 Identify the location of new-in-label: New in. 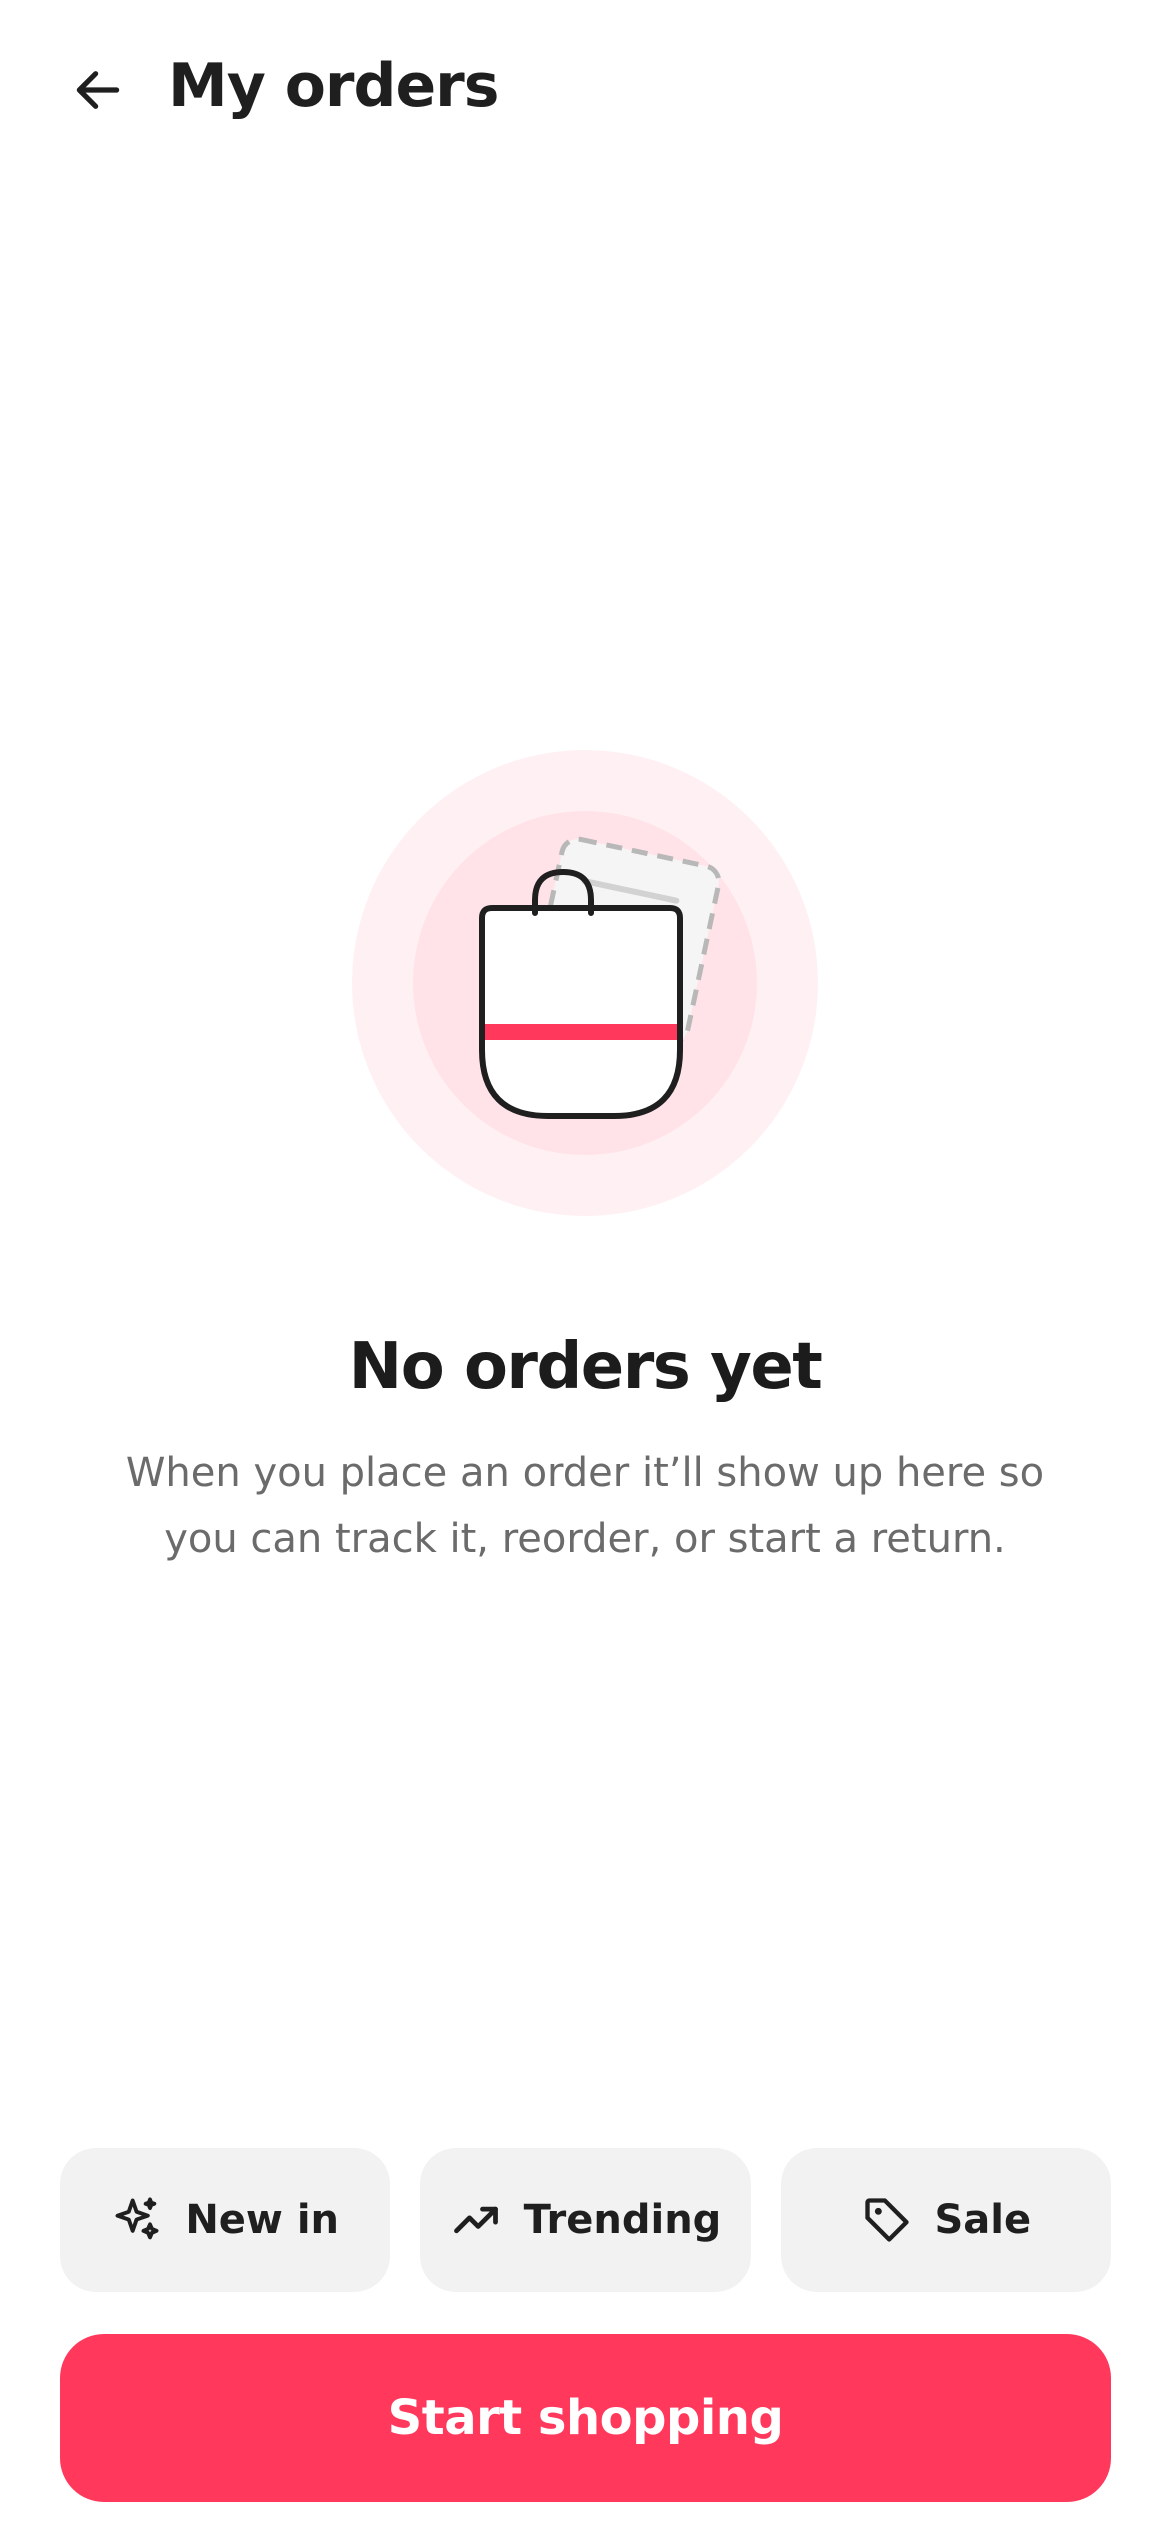
(262, 2220).